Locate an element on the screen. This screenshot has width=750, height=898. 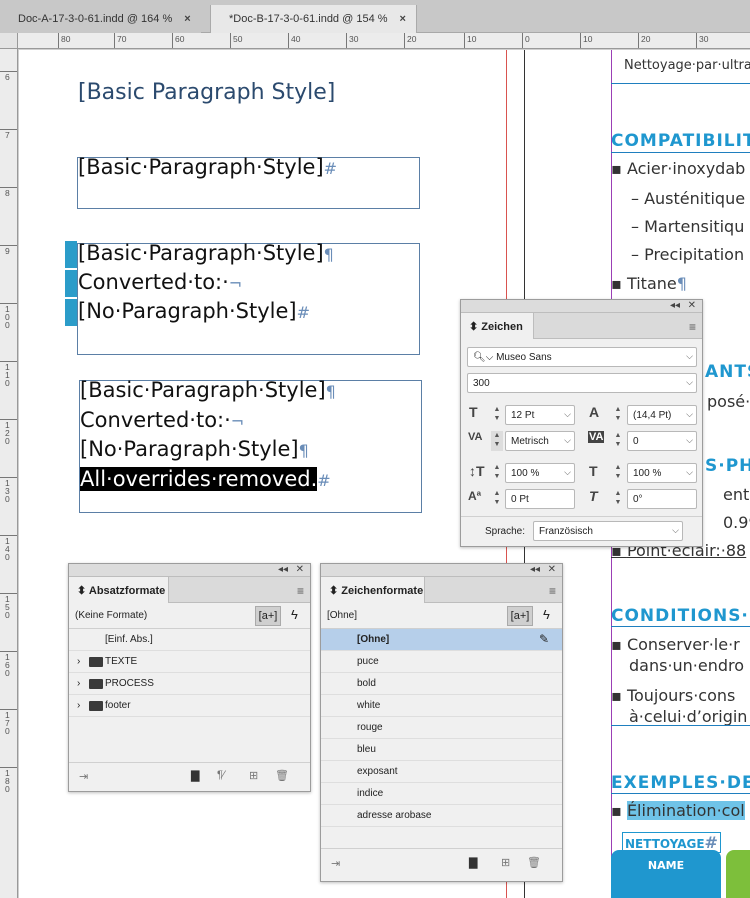
page-heading: [Basic Paragraph Style] is located at coordinates (207, 92).